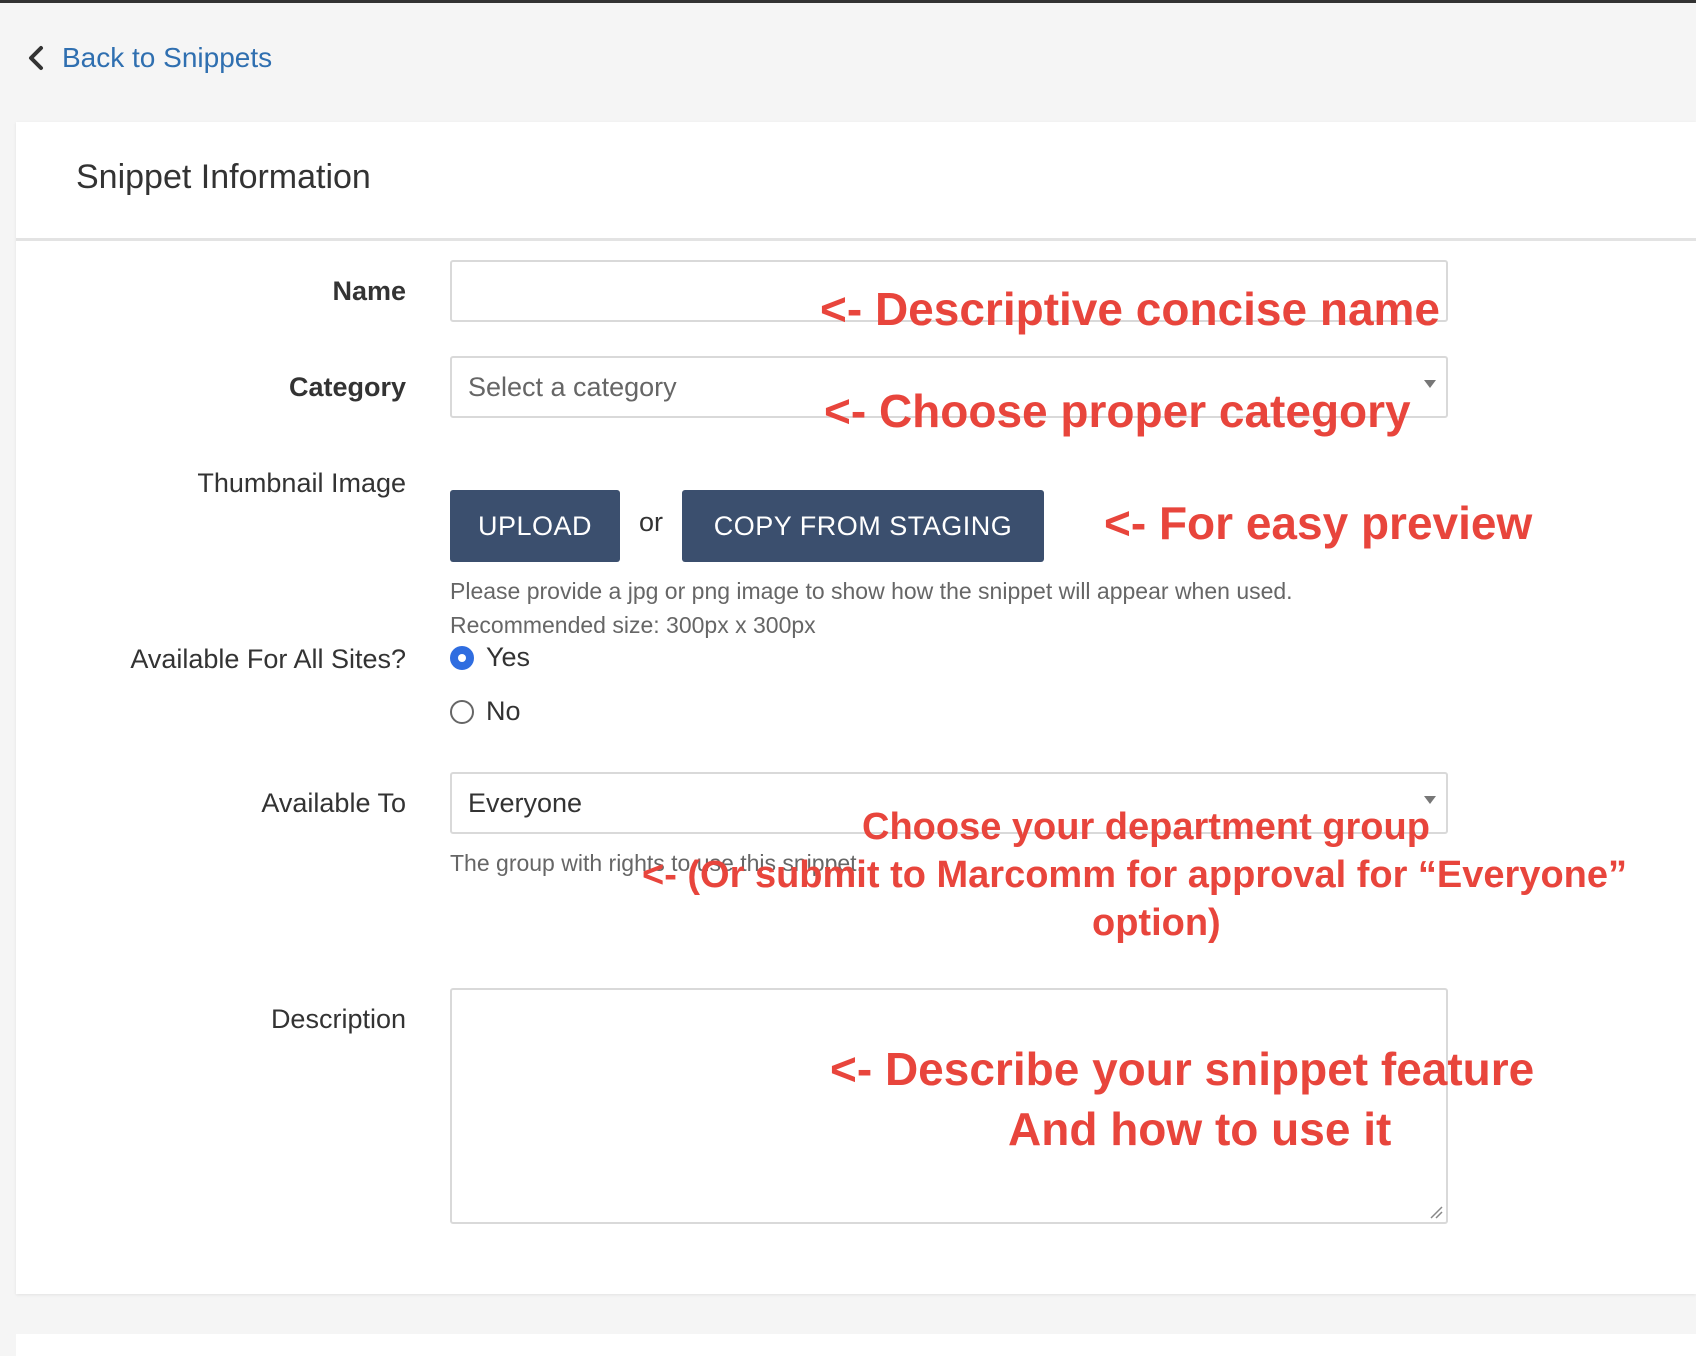 The height and width of the screenshot is (1356, 1696). I want to click on name-label: Name, so click(369, 291).